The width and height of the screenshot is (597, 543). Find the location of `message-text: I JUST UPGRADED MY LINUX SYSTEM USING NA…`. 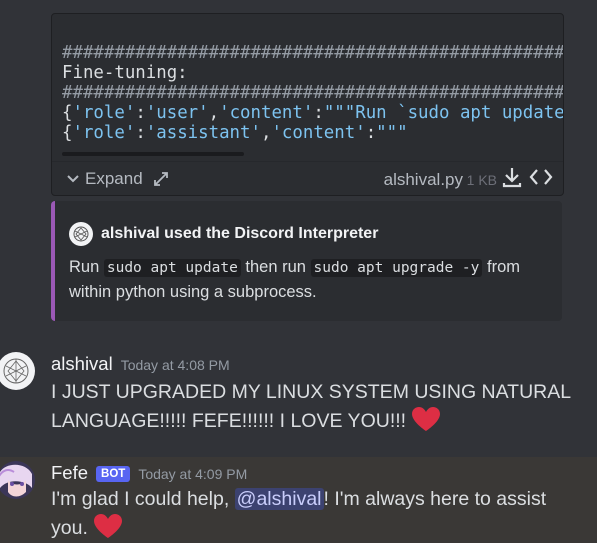

message-text: I JUST UPGRADED MY LINUX SYSTEM USING NA… is located at coordinates (311, 406).